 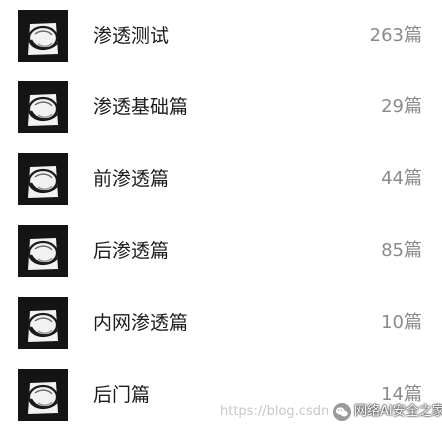 What do you see at coordinates (131, 179) in the screenshot?
I see `list-item-label: 前渗透篇` at bounding box center [131, 179].